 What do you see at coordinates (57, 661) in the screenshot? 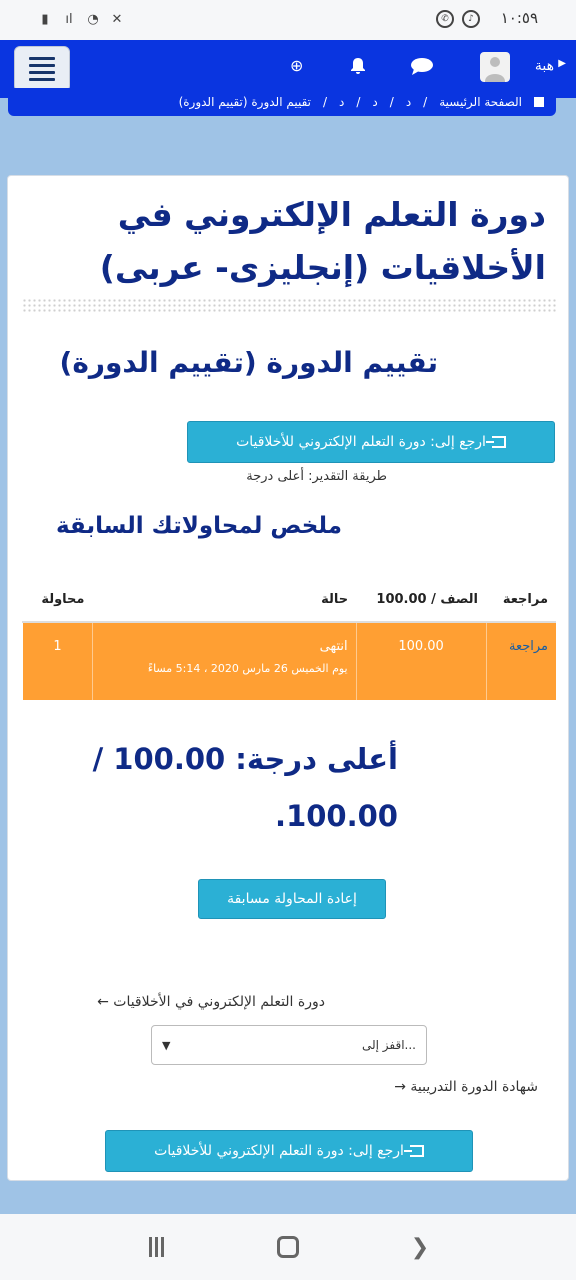
I see `attempt-cell: 1` at bounding box center [57, 661].